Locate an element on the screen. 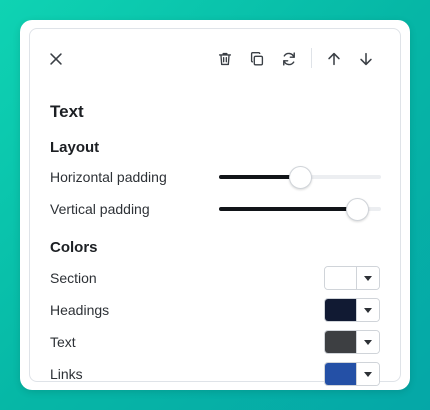 Image resolution: width=430 pixels, height=410 pixels. horizontal-padding-slider is located at coordinates (300, 177).